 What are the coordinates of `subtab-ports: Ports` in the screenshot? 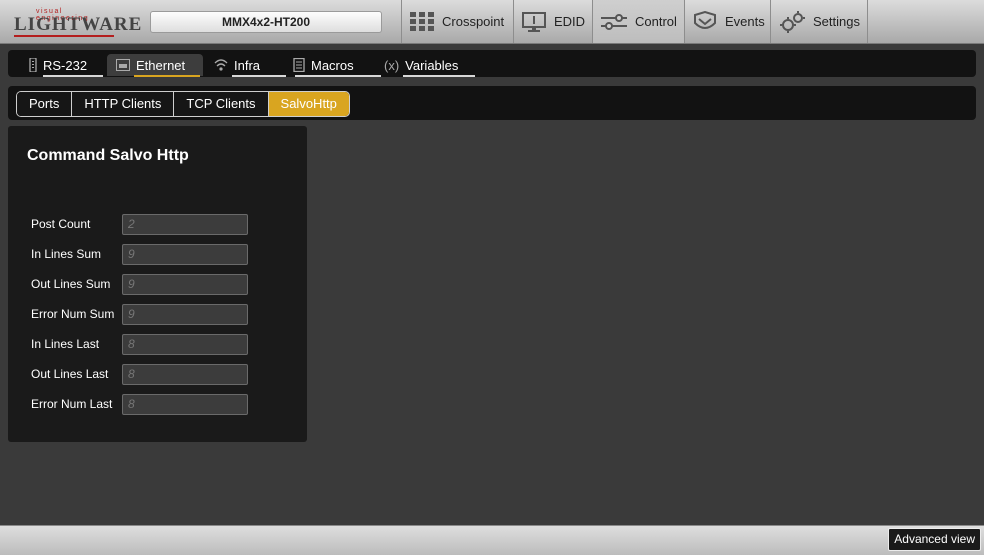 It's located at (45, 104).